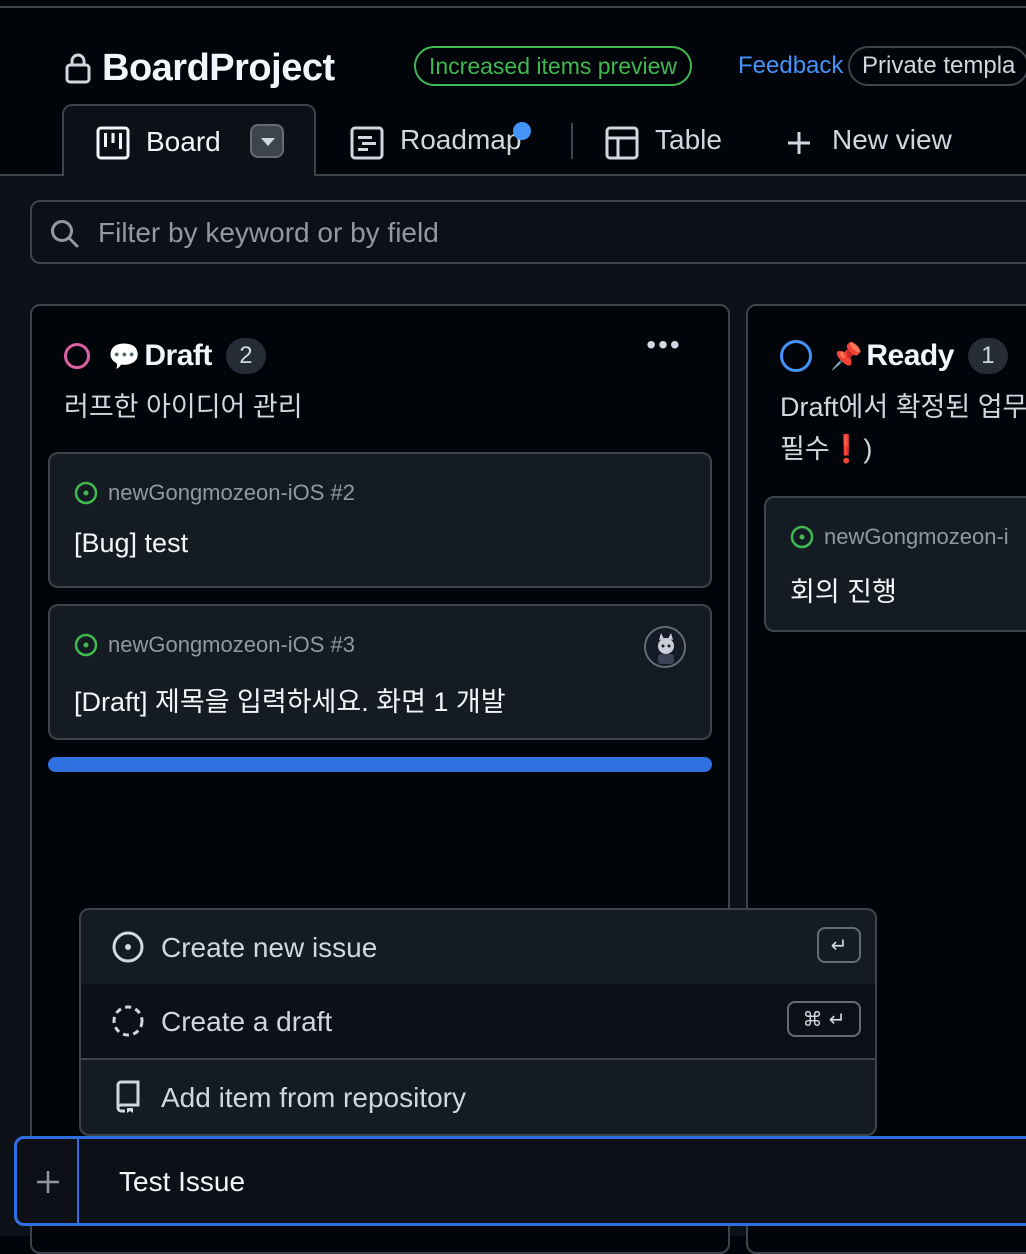  What do you see at coordinates (903, 449) in the screenshot?
I see `column-description-line2: 필수❗)` at bounding box center [903, 449].